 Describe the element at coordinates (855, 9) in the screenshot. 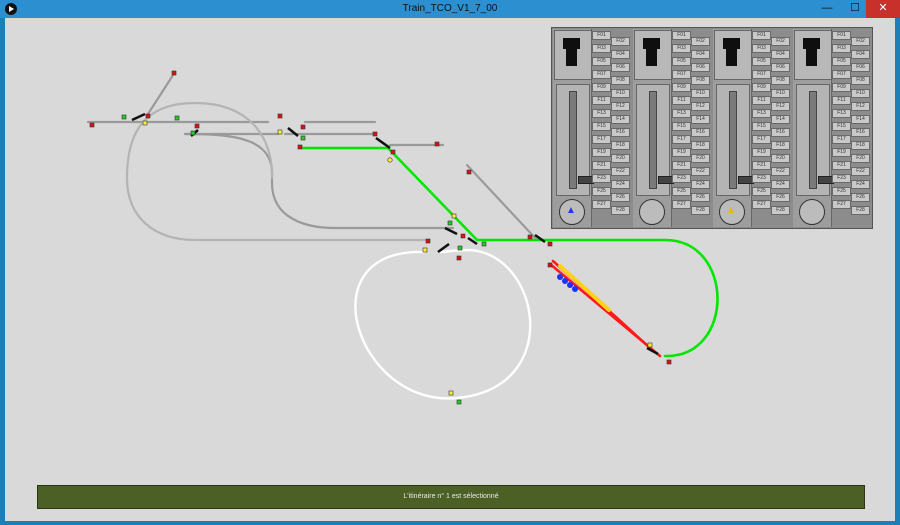

I see `maximize-button: ☐` at that location.